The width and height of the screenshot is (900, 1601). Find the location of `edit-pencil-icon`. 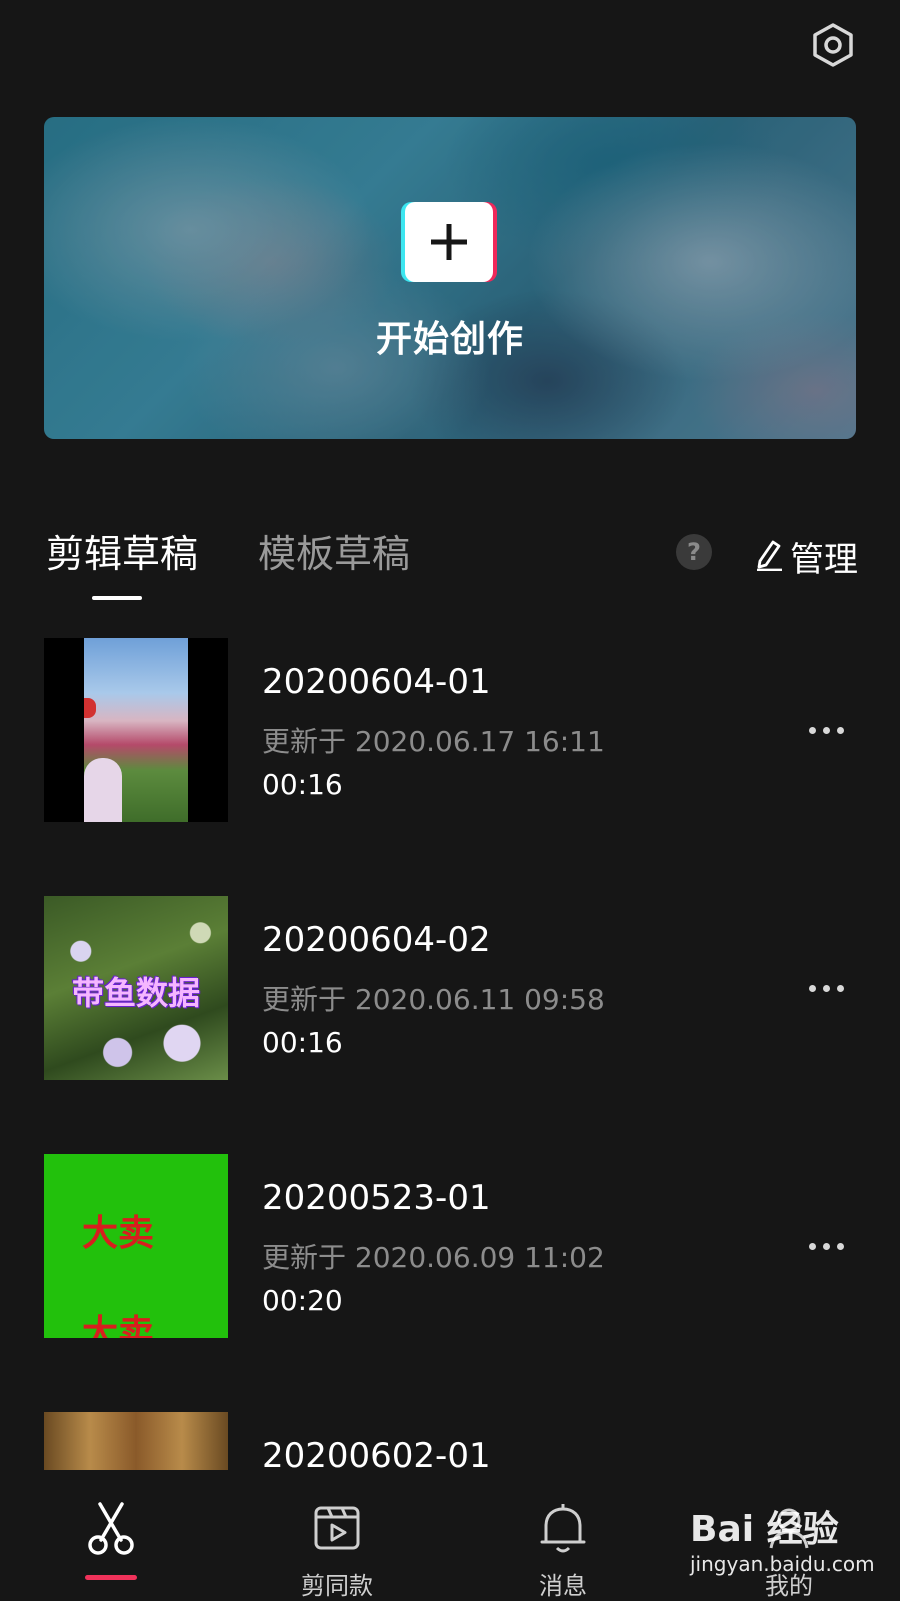

edit-pencil-icon is located at coordinates (769, 556).